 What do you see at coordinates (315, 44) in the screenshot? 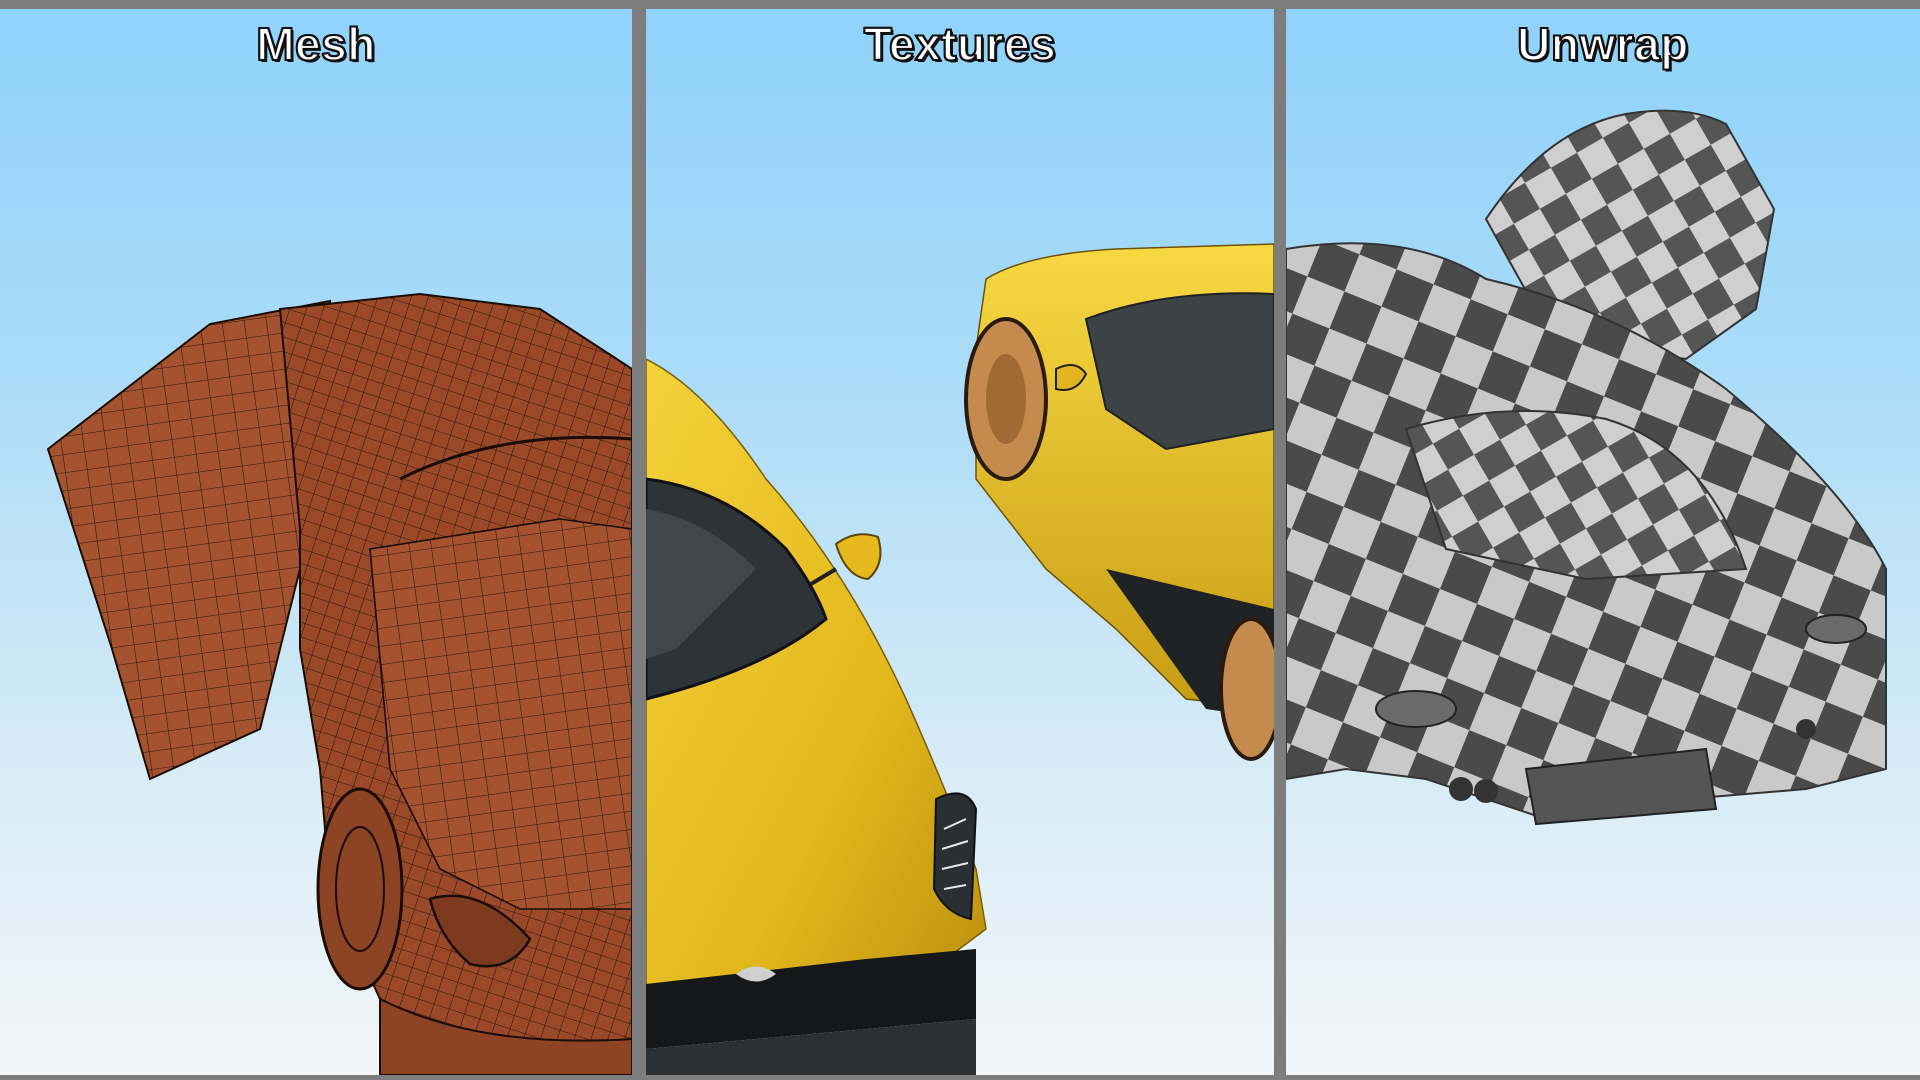
I see `mesh-panel-title: Mesh` at bounding box center [315, 44].